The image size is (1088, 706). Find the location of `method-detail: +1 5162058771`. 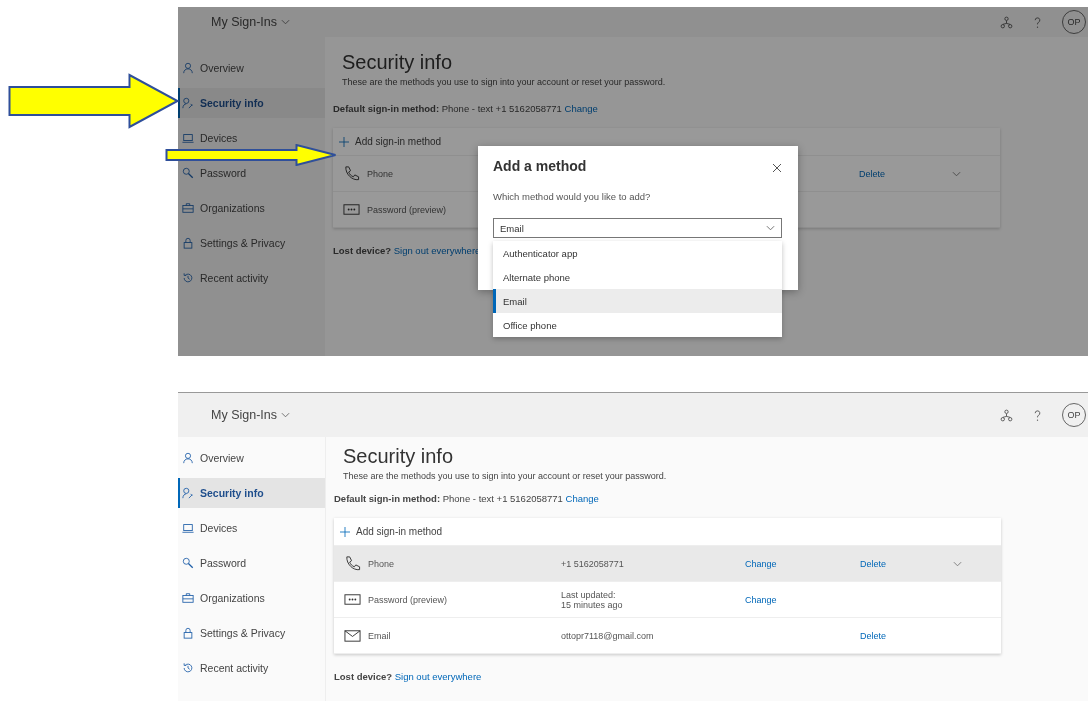

method-detail: +1 5162058771 is located at coordinates (592, 563).